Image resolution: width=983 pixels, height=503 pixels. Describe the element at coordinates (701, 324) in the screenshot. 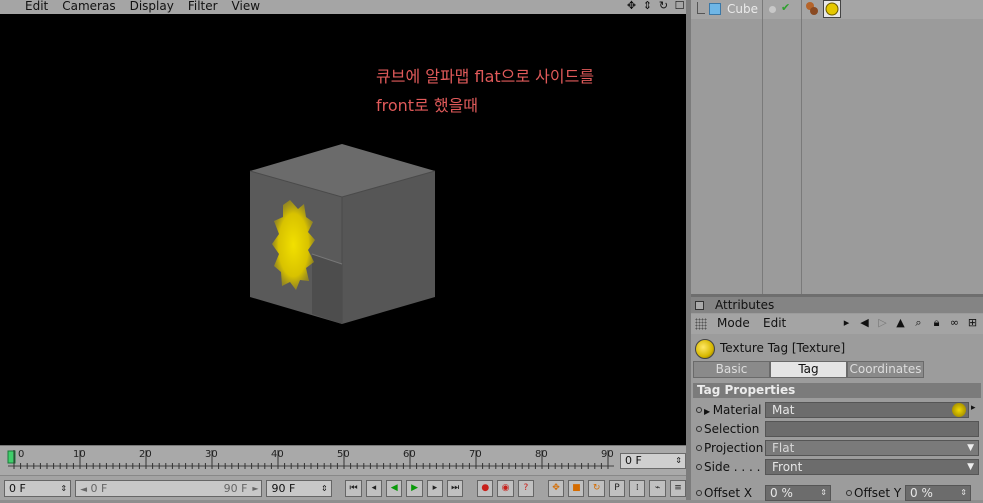

I see `grip-icon` at that location.